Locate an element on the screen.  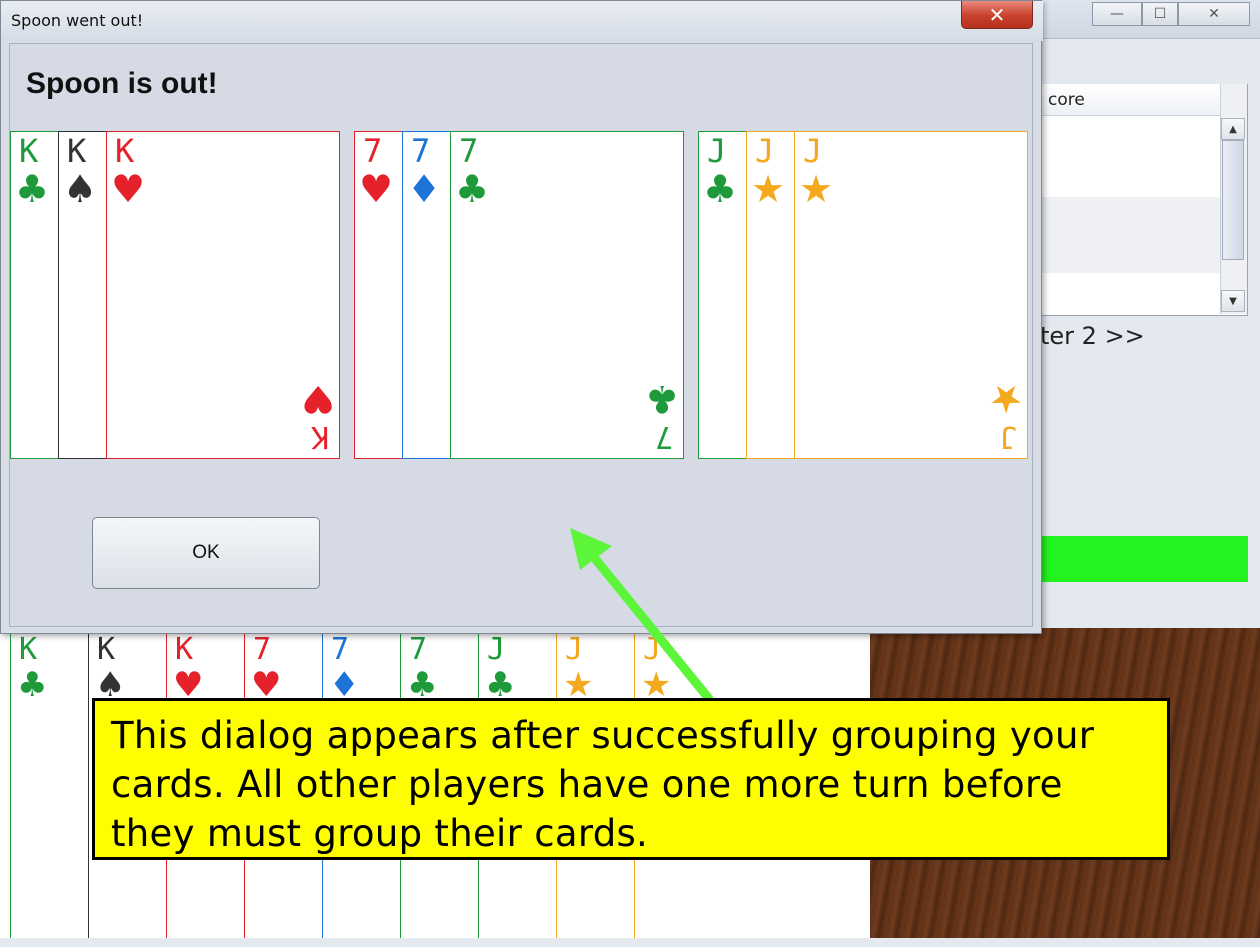
minimize-icon: — is located at coordinates (1117, 14).